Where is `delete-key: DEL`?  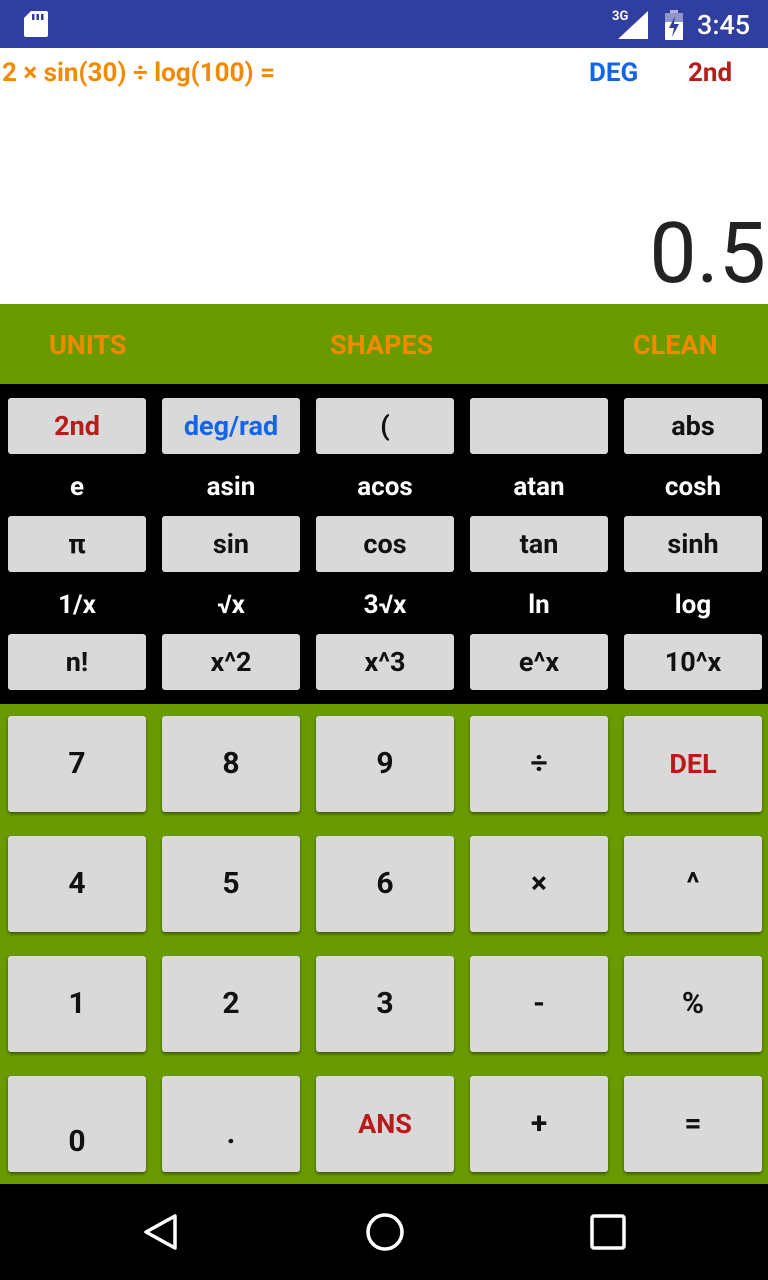 delete-key: DEL is located at coordinates (693, 764).